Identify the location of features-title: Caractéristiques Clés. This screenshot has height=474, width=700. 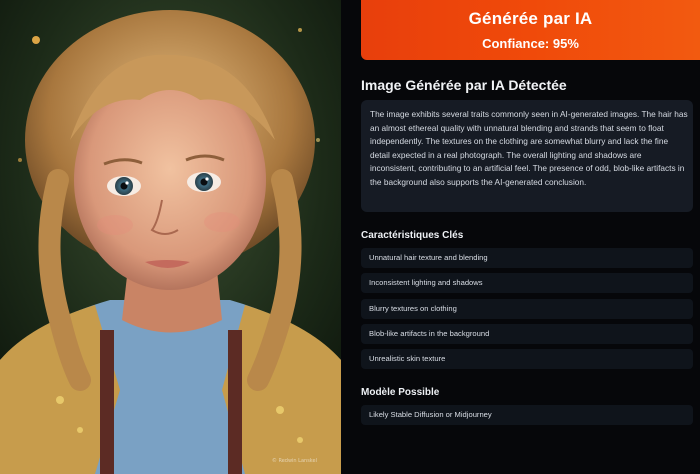
(412, 235).